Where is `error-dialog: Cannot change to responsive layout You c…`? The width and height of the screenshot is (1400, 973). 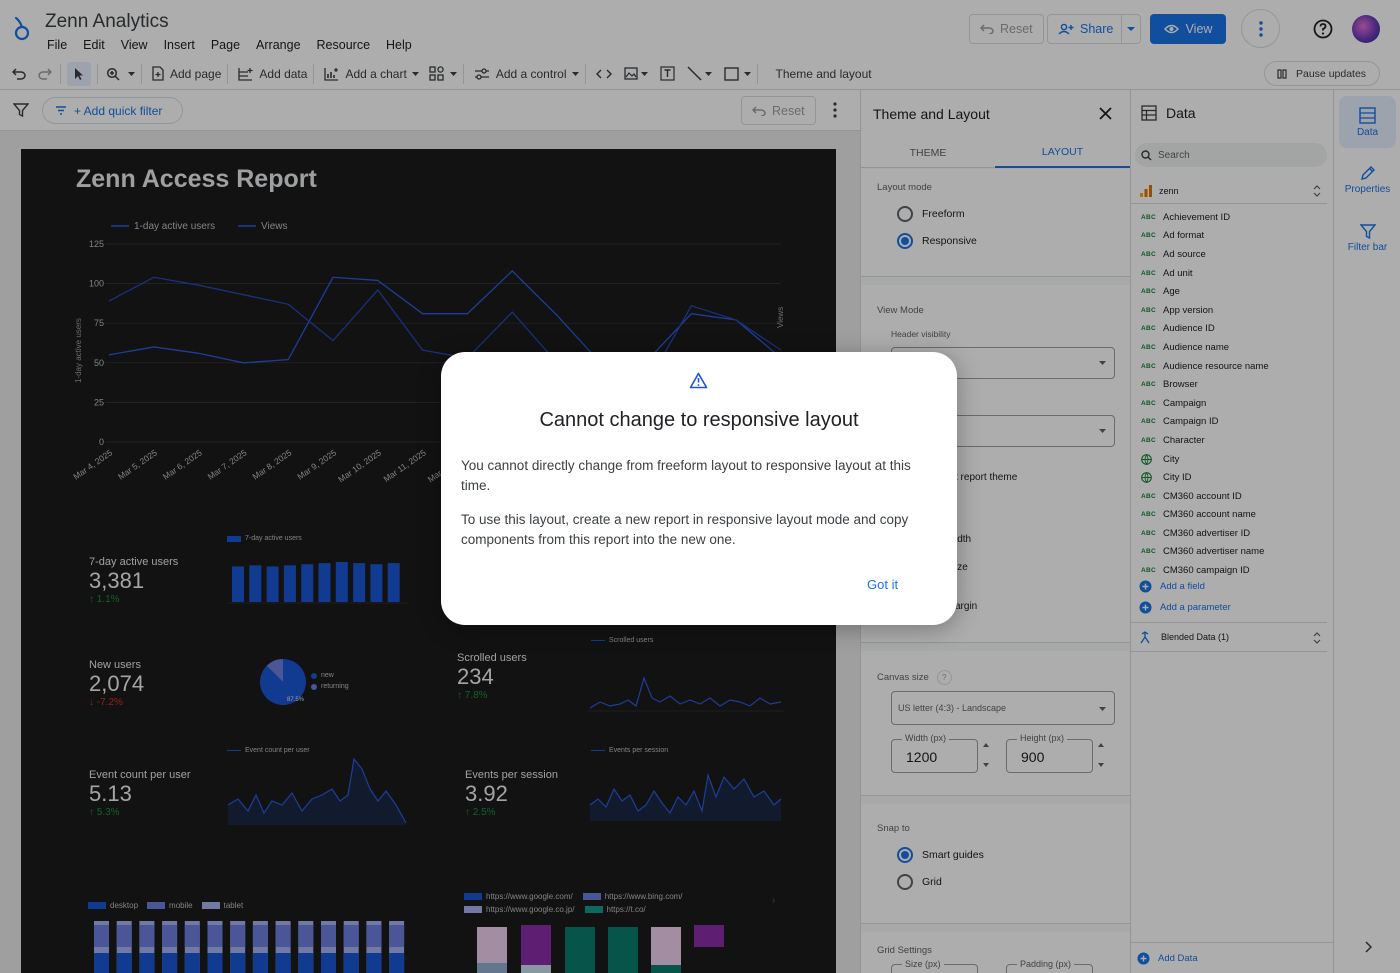
error-dialog: Cannot change to responsive layout You c… is located at coordinates (699, 488).